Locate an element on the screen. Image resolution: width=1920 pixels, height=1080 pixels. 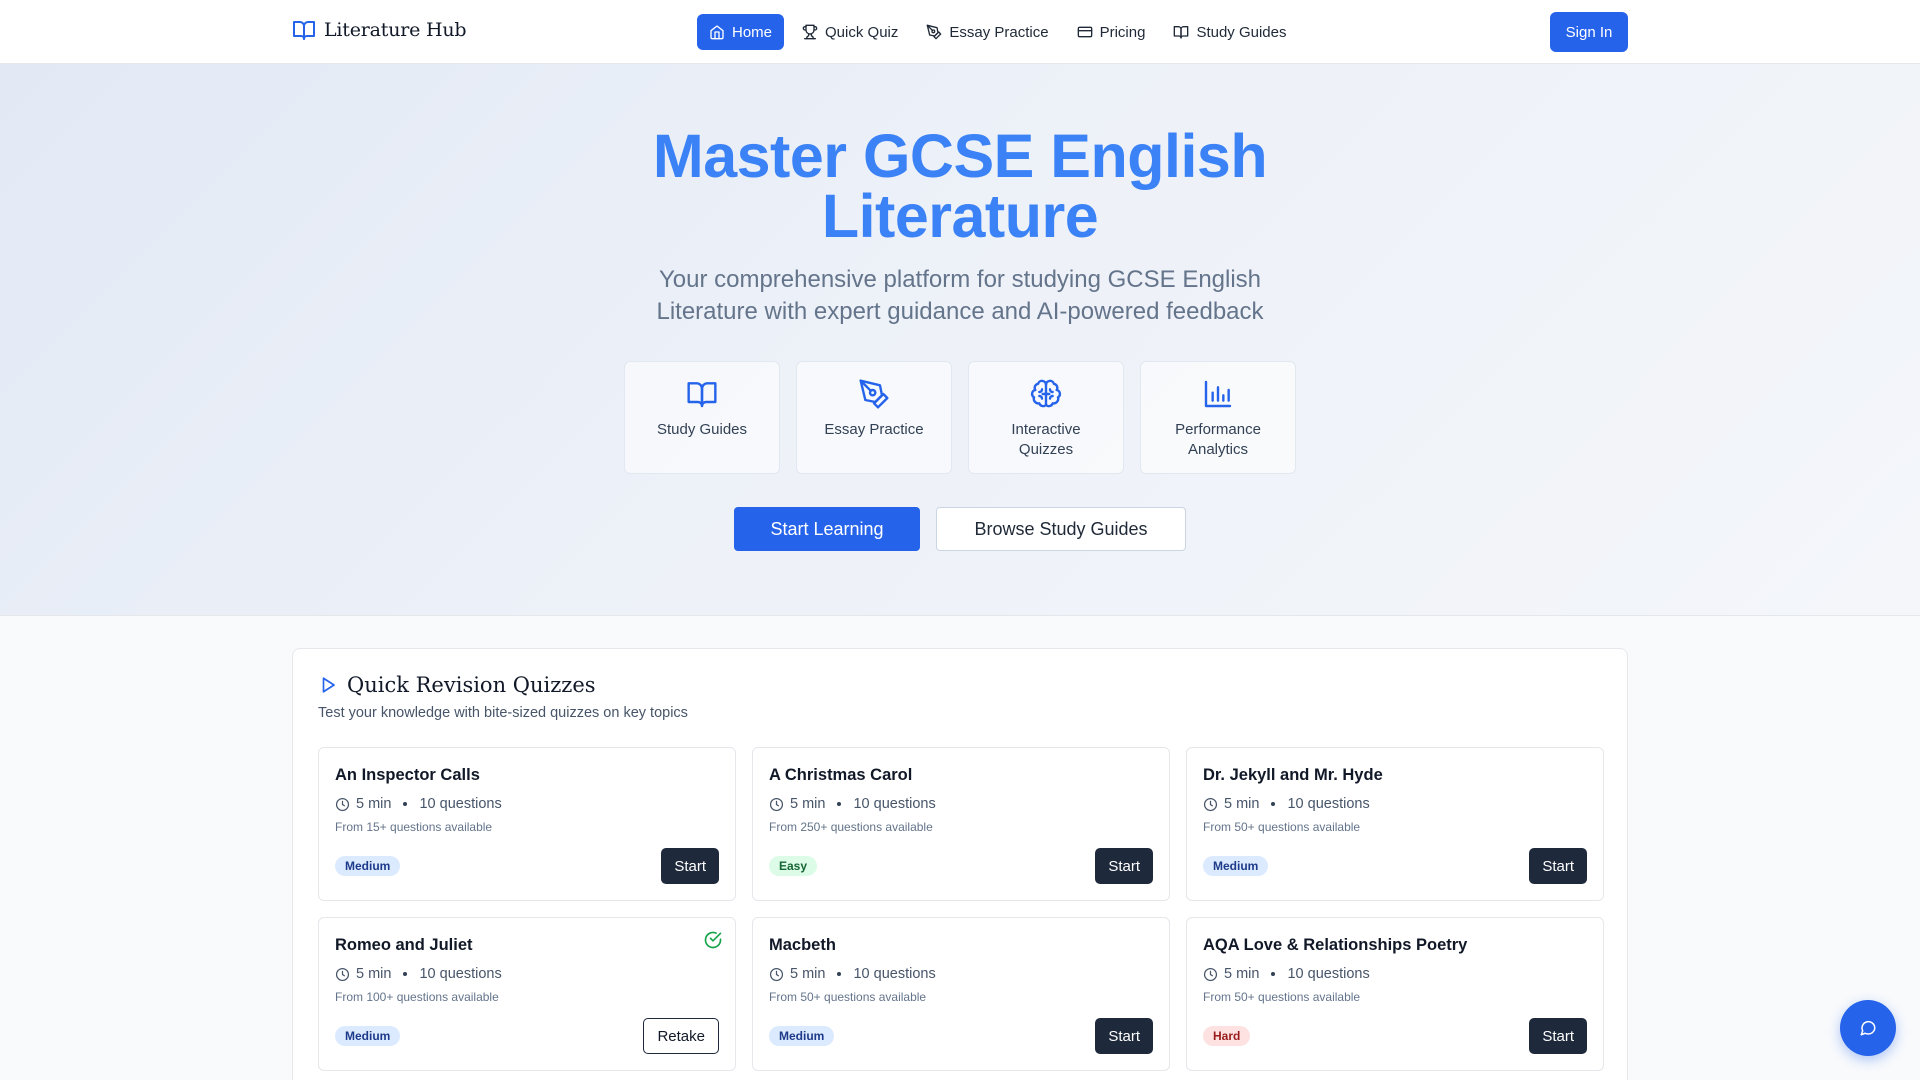
nav-study-guides: Study Guides is located at coordinates (1229, 32).